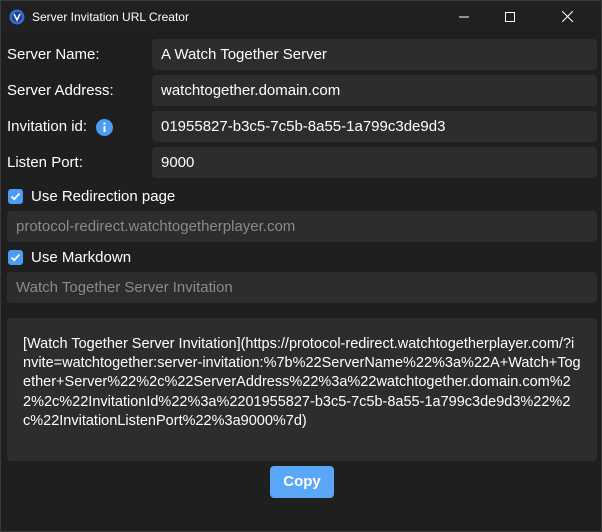  What do you see at coordinates (374, 54) in the screenshot?
I see `server-name-input: A Watch Together Server` at bounding box center [374, 54].